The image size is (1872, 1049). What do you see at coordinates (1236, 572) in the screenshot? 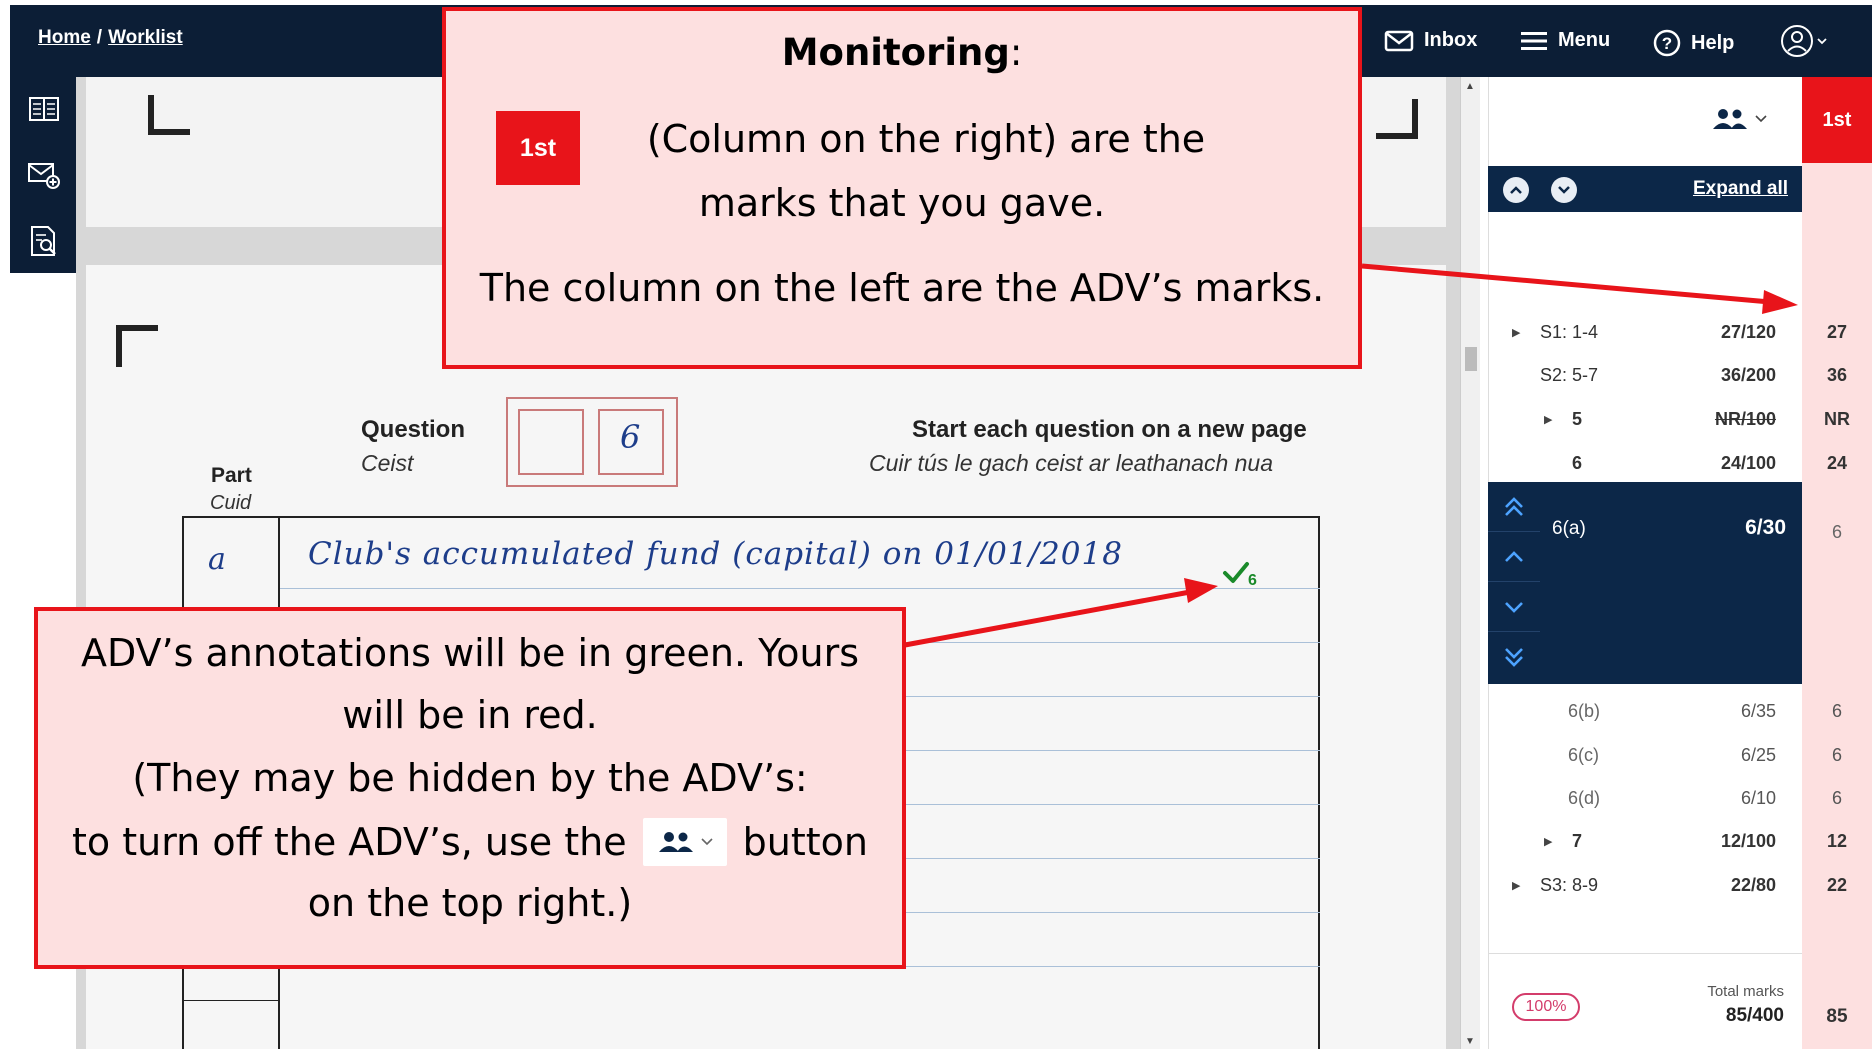
I see `checkmark-icon` at bounding box center [1236, 572].